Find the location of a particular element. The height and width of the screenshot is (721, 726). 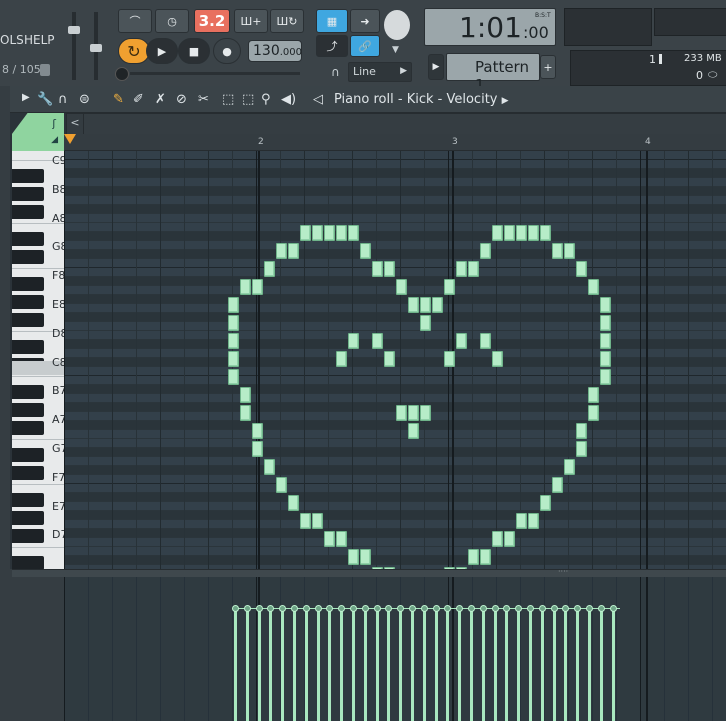

master-volume-slider is located at coordinates (74, 46).